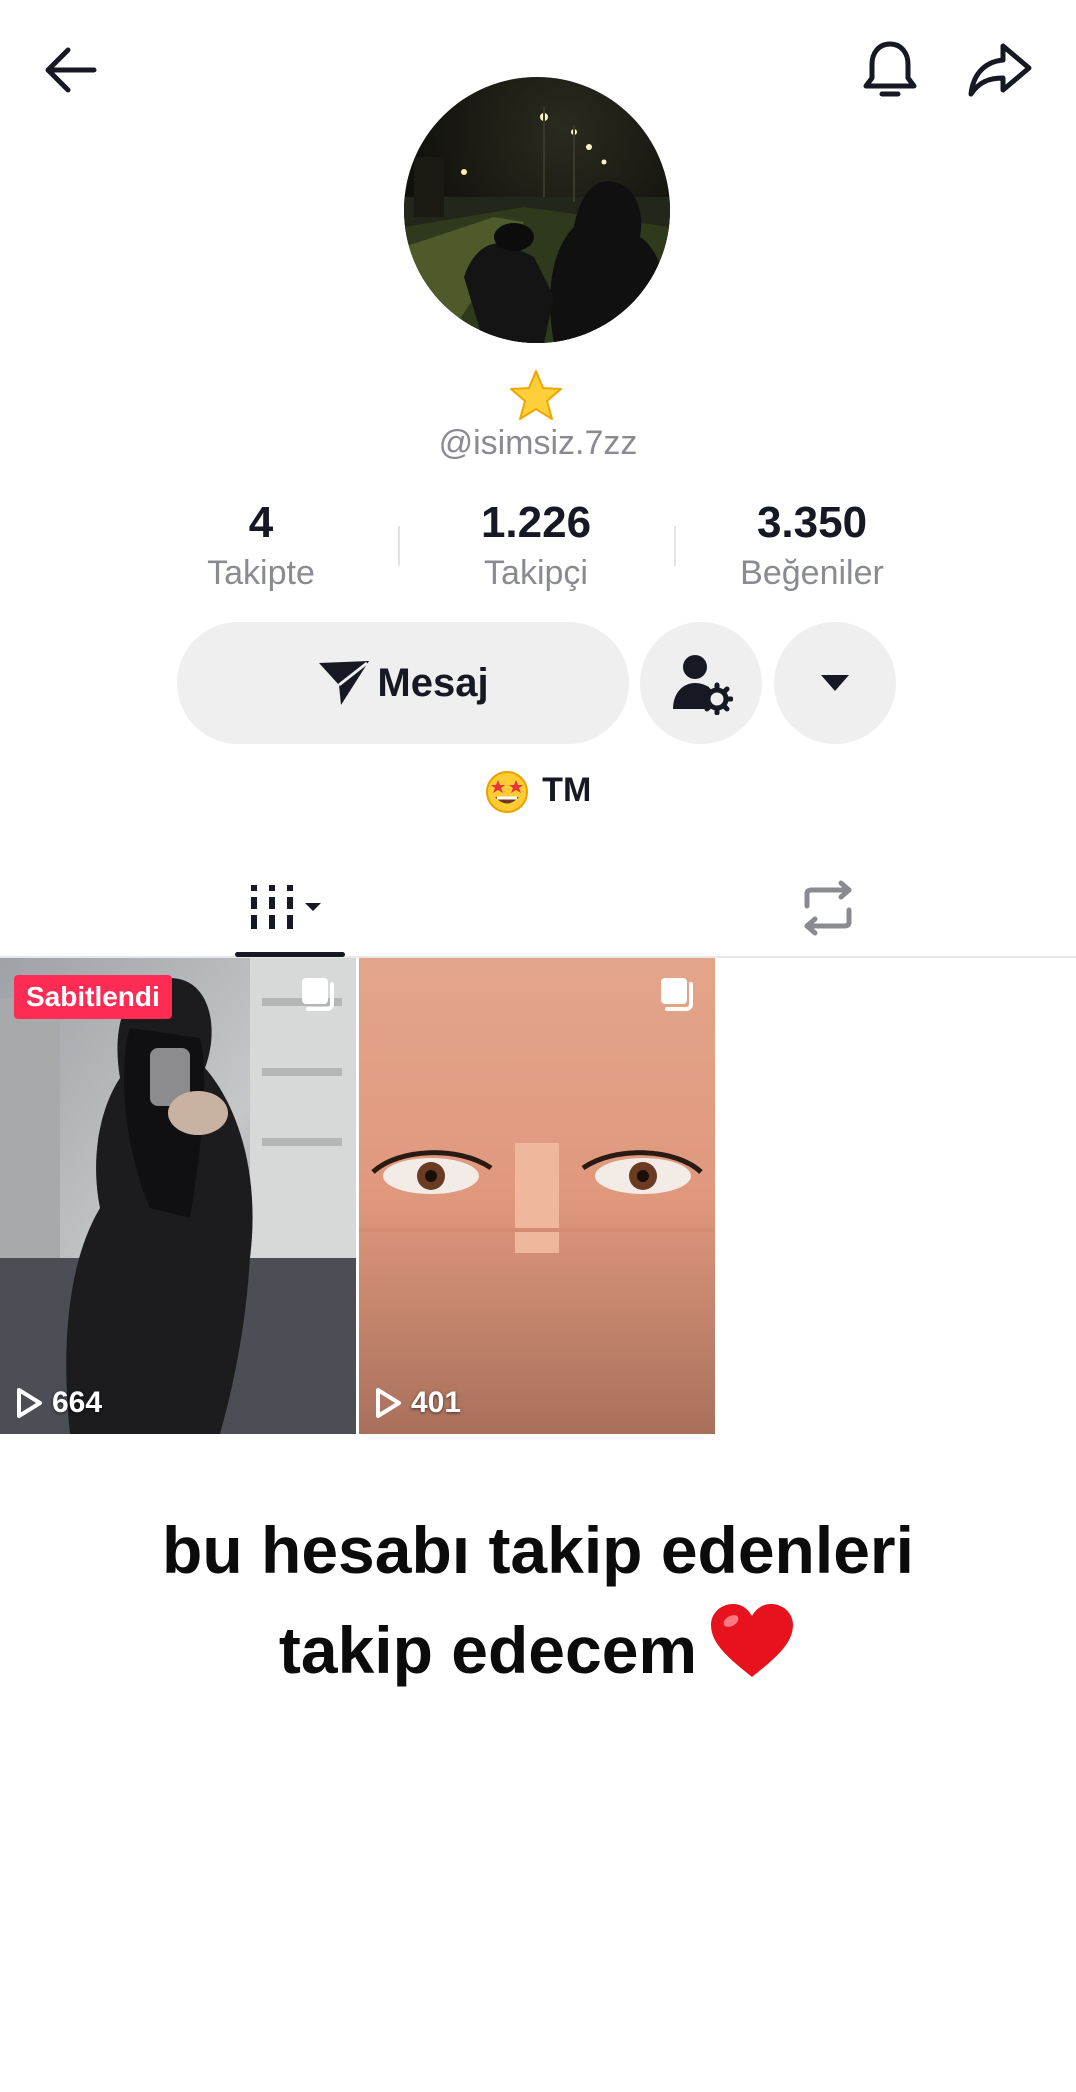  What do you see at coordinates (538, 1550) in the screenshot?
I see `caption-line-1: bu hesabı takip edenleri` at bounding box center [538, 1550].